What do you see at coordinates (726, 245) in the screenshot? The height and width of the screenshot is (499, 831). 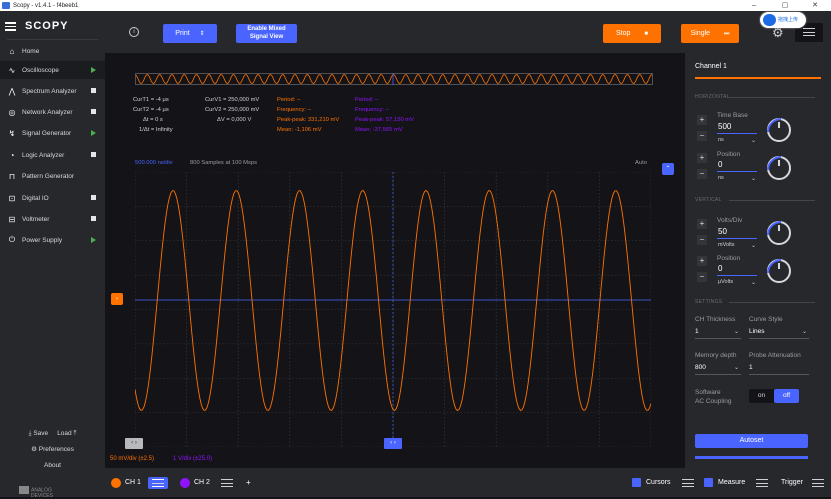 I see `volts-div-unit: mVolts` at bounding box center [726, 245].